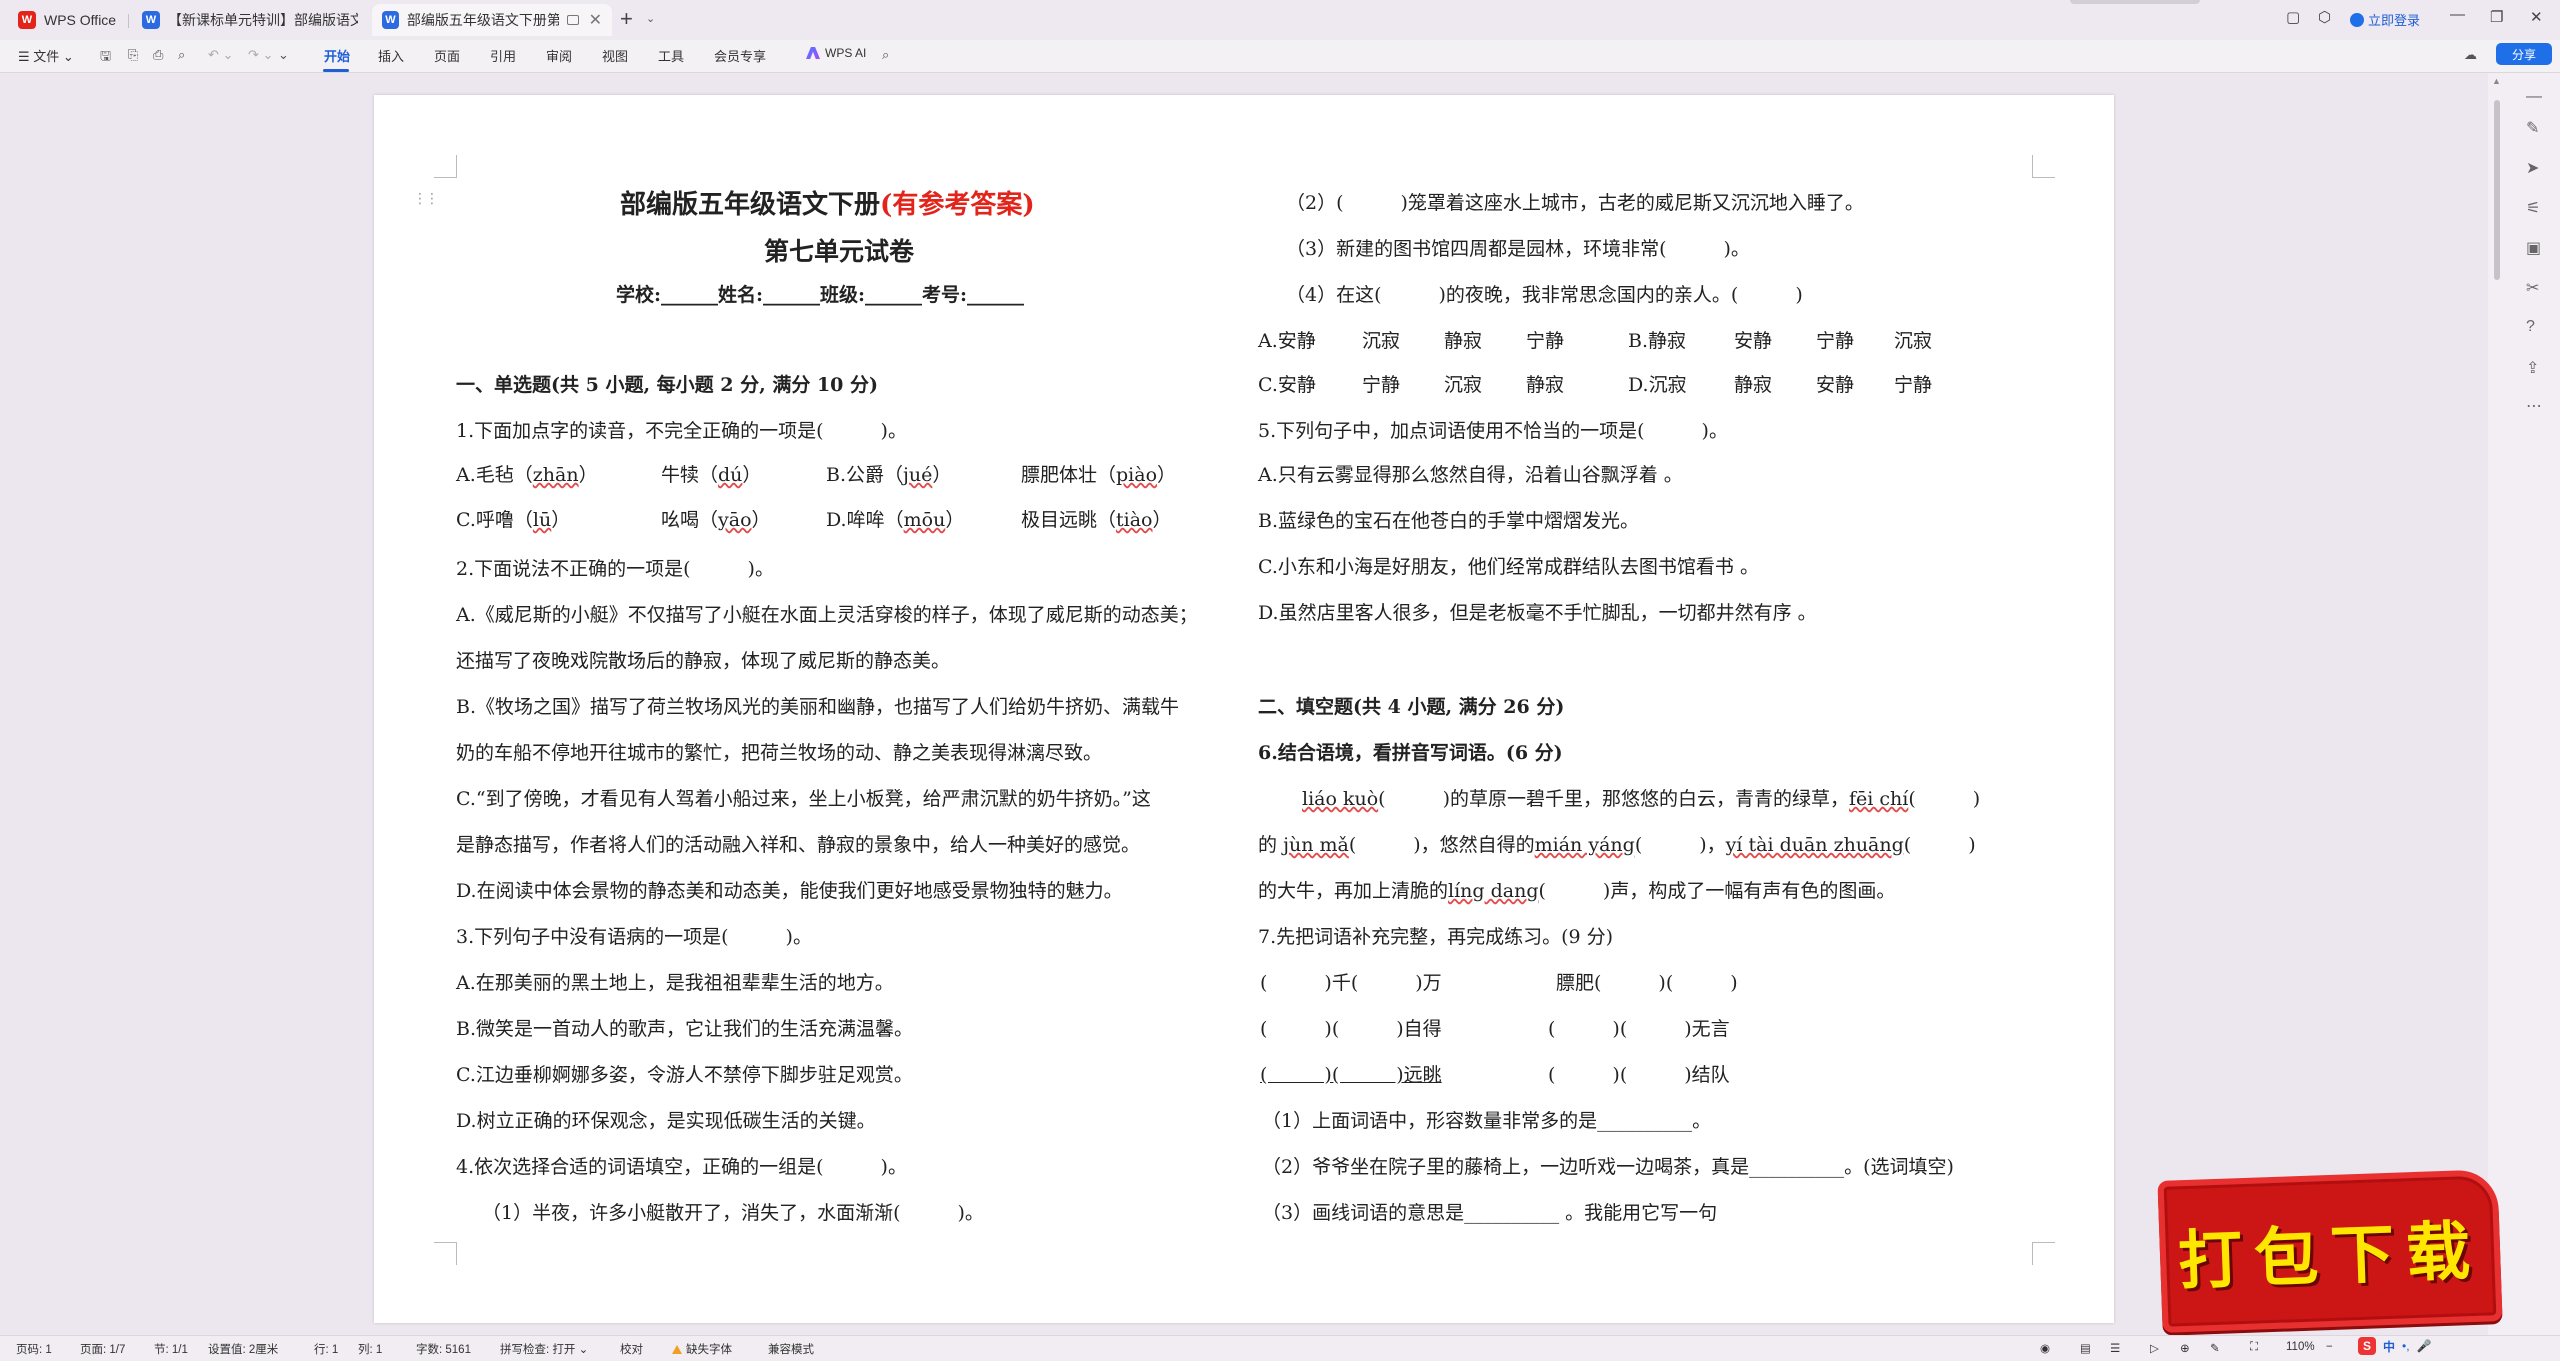 The width and height of the screenshot is (2560, 1361). What do you see at coordinates (2254, 1347) in the screenshot?
I see `fit-page-icon: ⛶` at bounding box center [2254, 1347].